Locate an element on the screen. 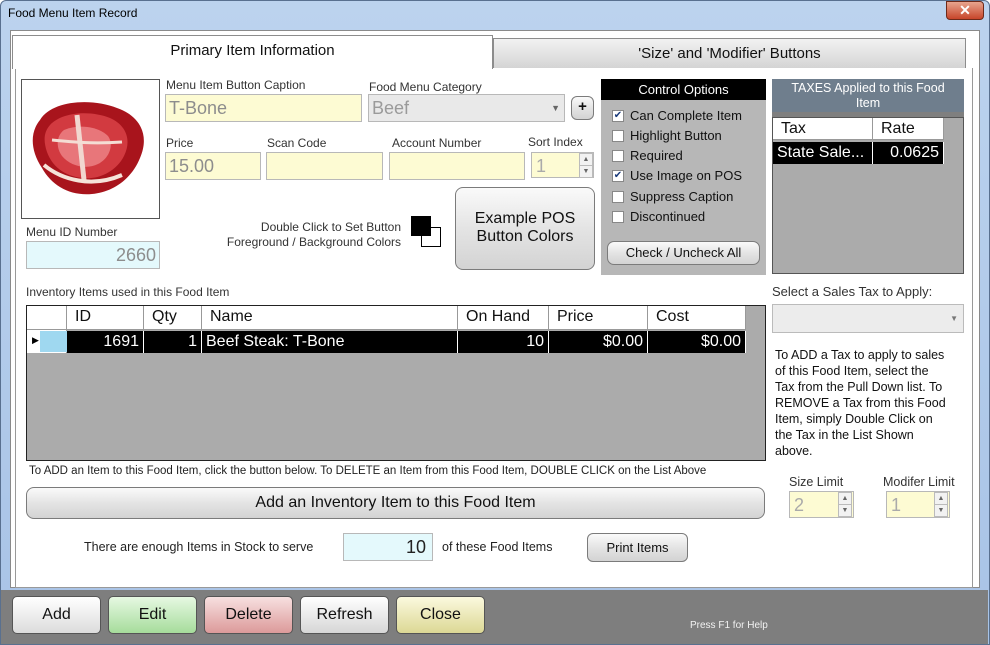 This screenshot has width=990, height=645. price-label: Price is located at coordinates (180, 143).